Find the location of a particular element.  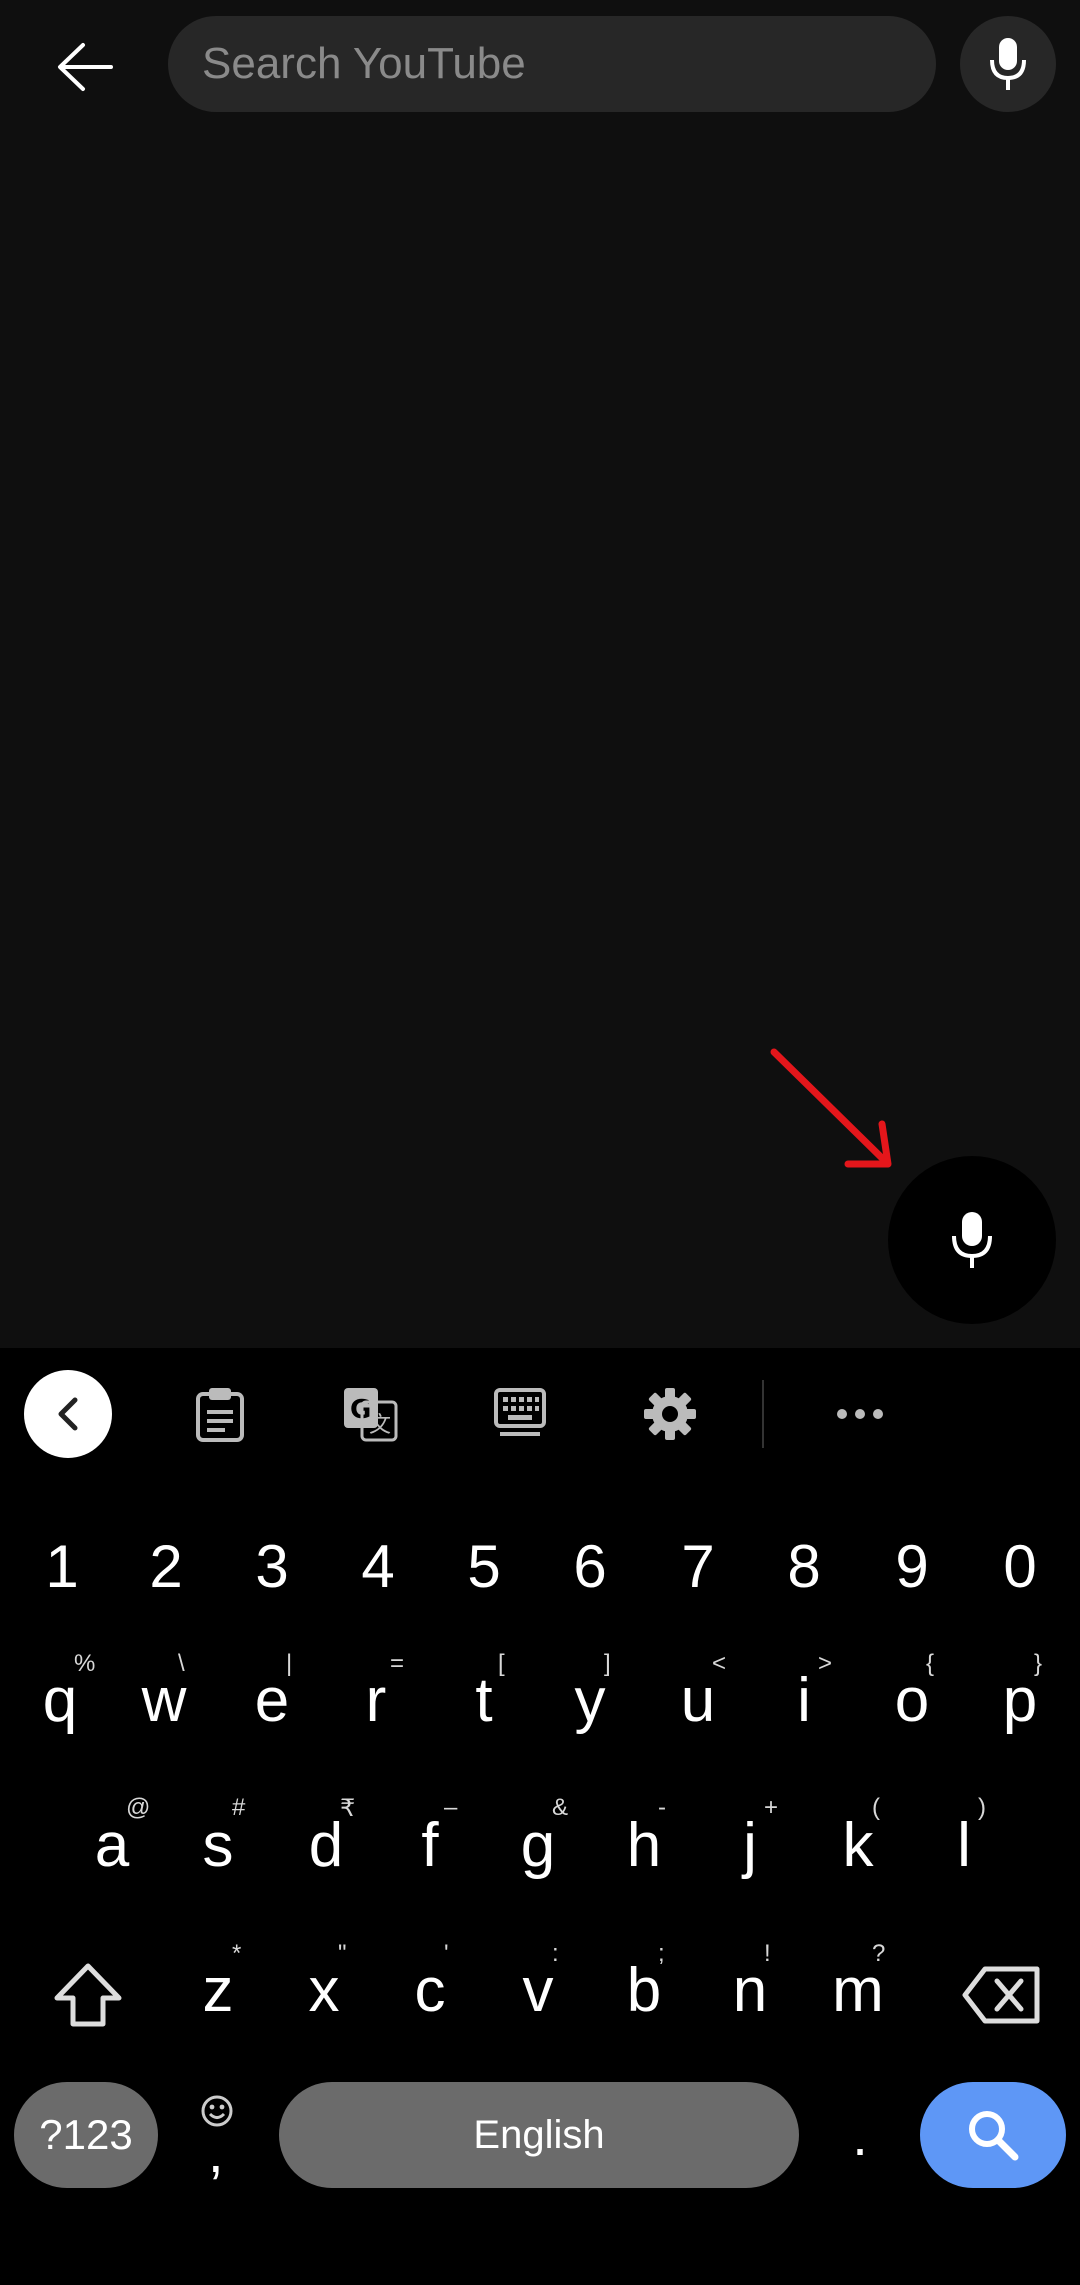

key-p: p is located at coordinates (1020, 1700).